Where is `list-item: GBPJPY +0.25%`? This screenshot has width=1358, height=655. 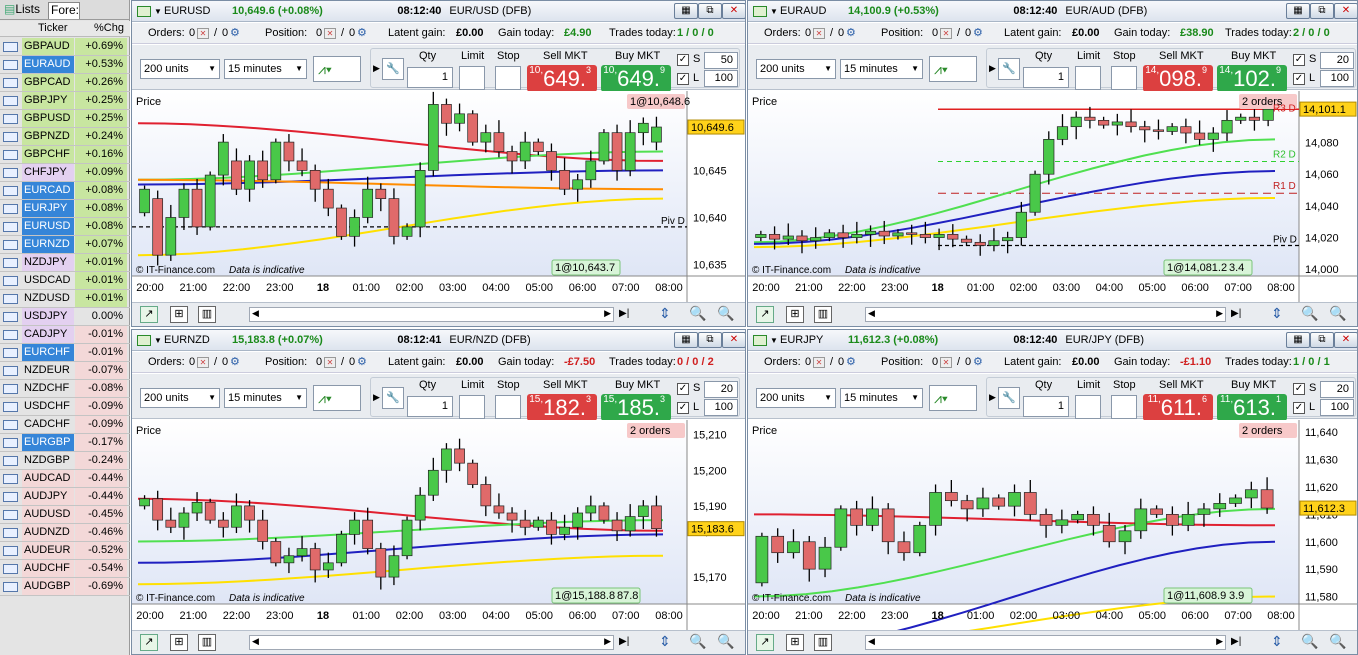
list-item: GBPJPY +0.25% is located at coordinates (65, 101).